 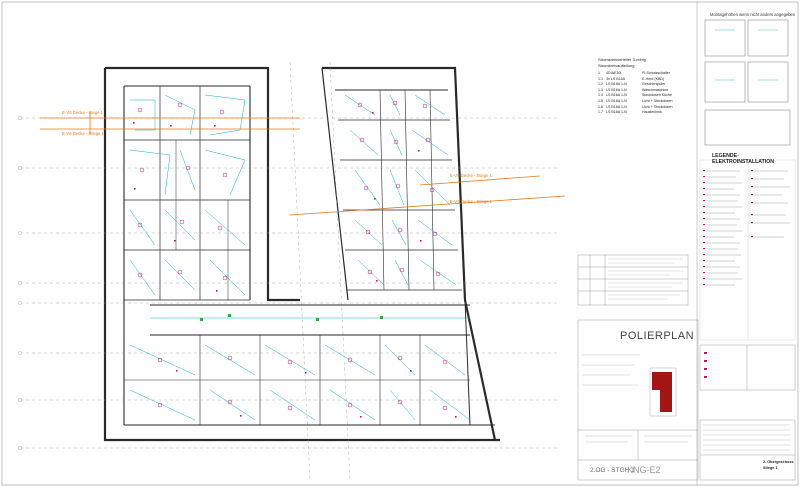 I want to click on annotation-orange-2: E-VS Decke - Stiege 1, so click(x=83, y=133).